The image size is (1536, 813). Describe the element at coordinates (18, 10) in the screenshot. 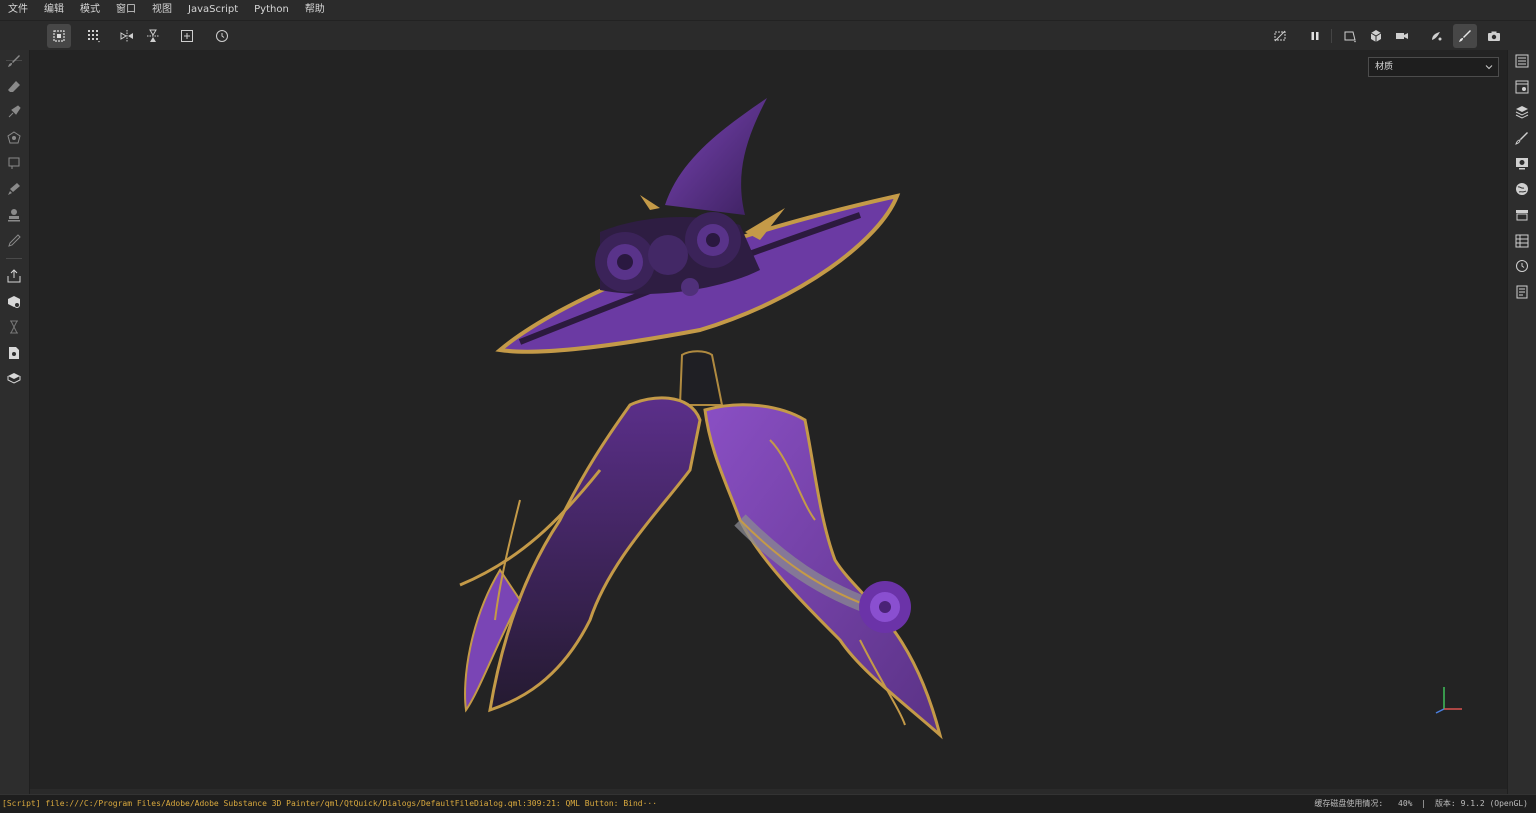

I see `menu-file: 文件` at that location.